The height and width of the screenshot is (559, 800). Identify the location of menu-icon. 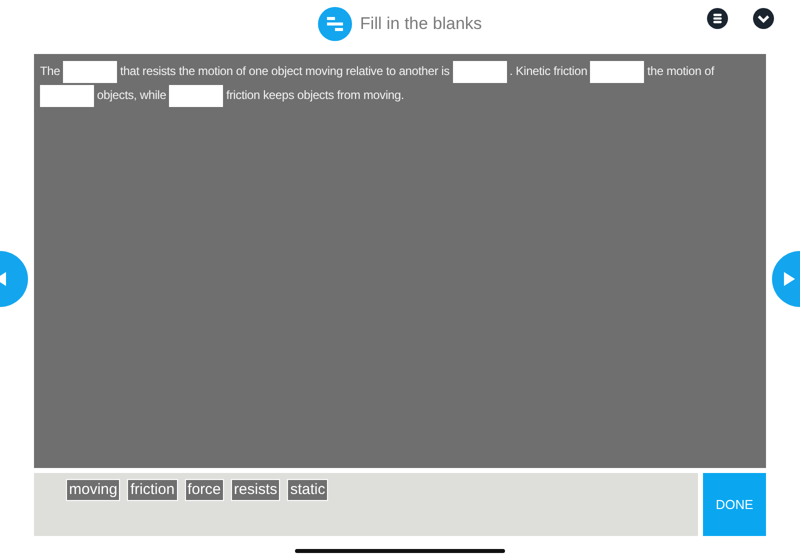
(717, 18).